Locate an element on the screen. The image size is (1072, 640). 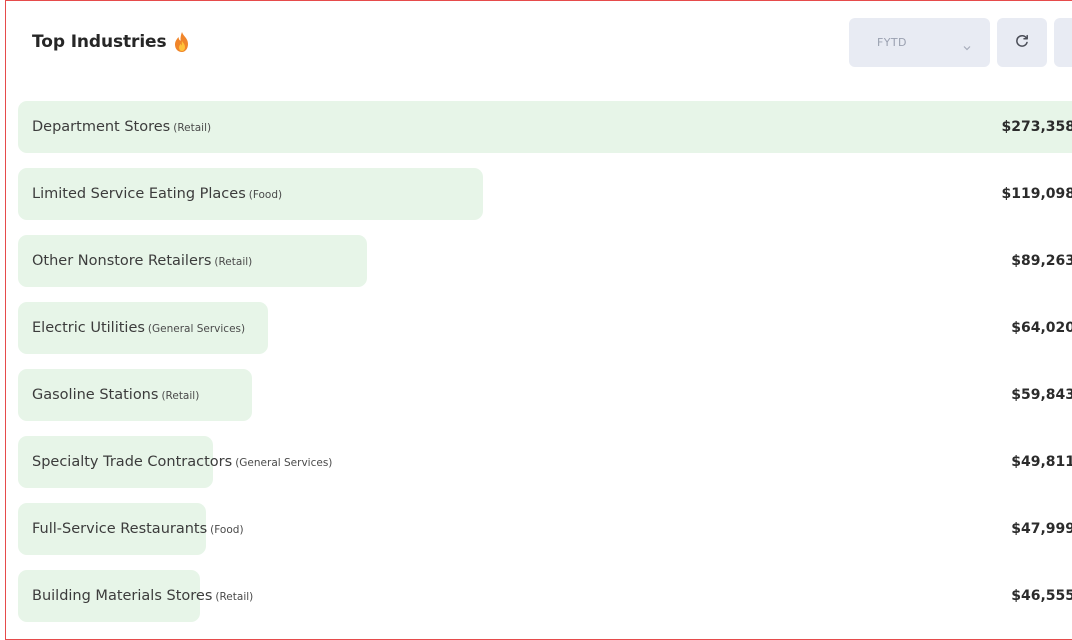
chevron-down-icon is located at coordinates (967, 44).